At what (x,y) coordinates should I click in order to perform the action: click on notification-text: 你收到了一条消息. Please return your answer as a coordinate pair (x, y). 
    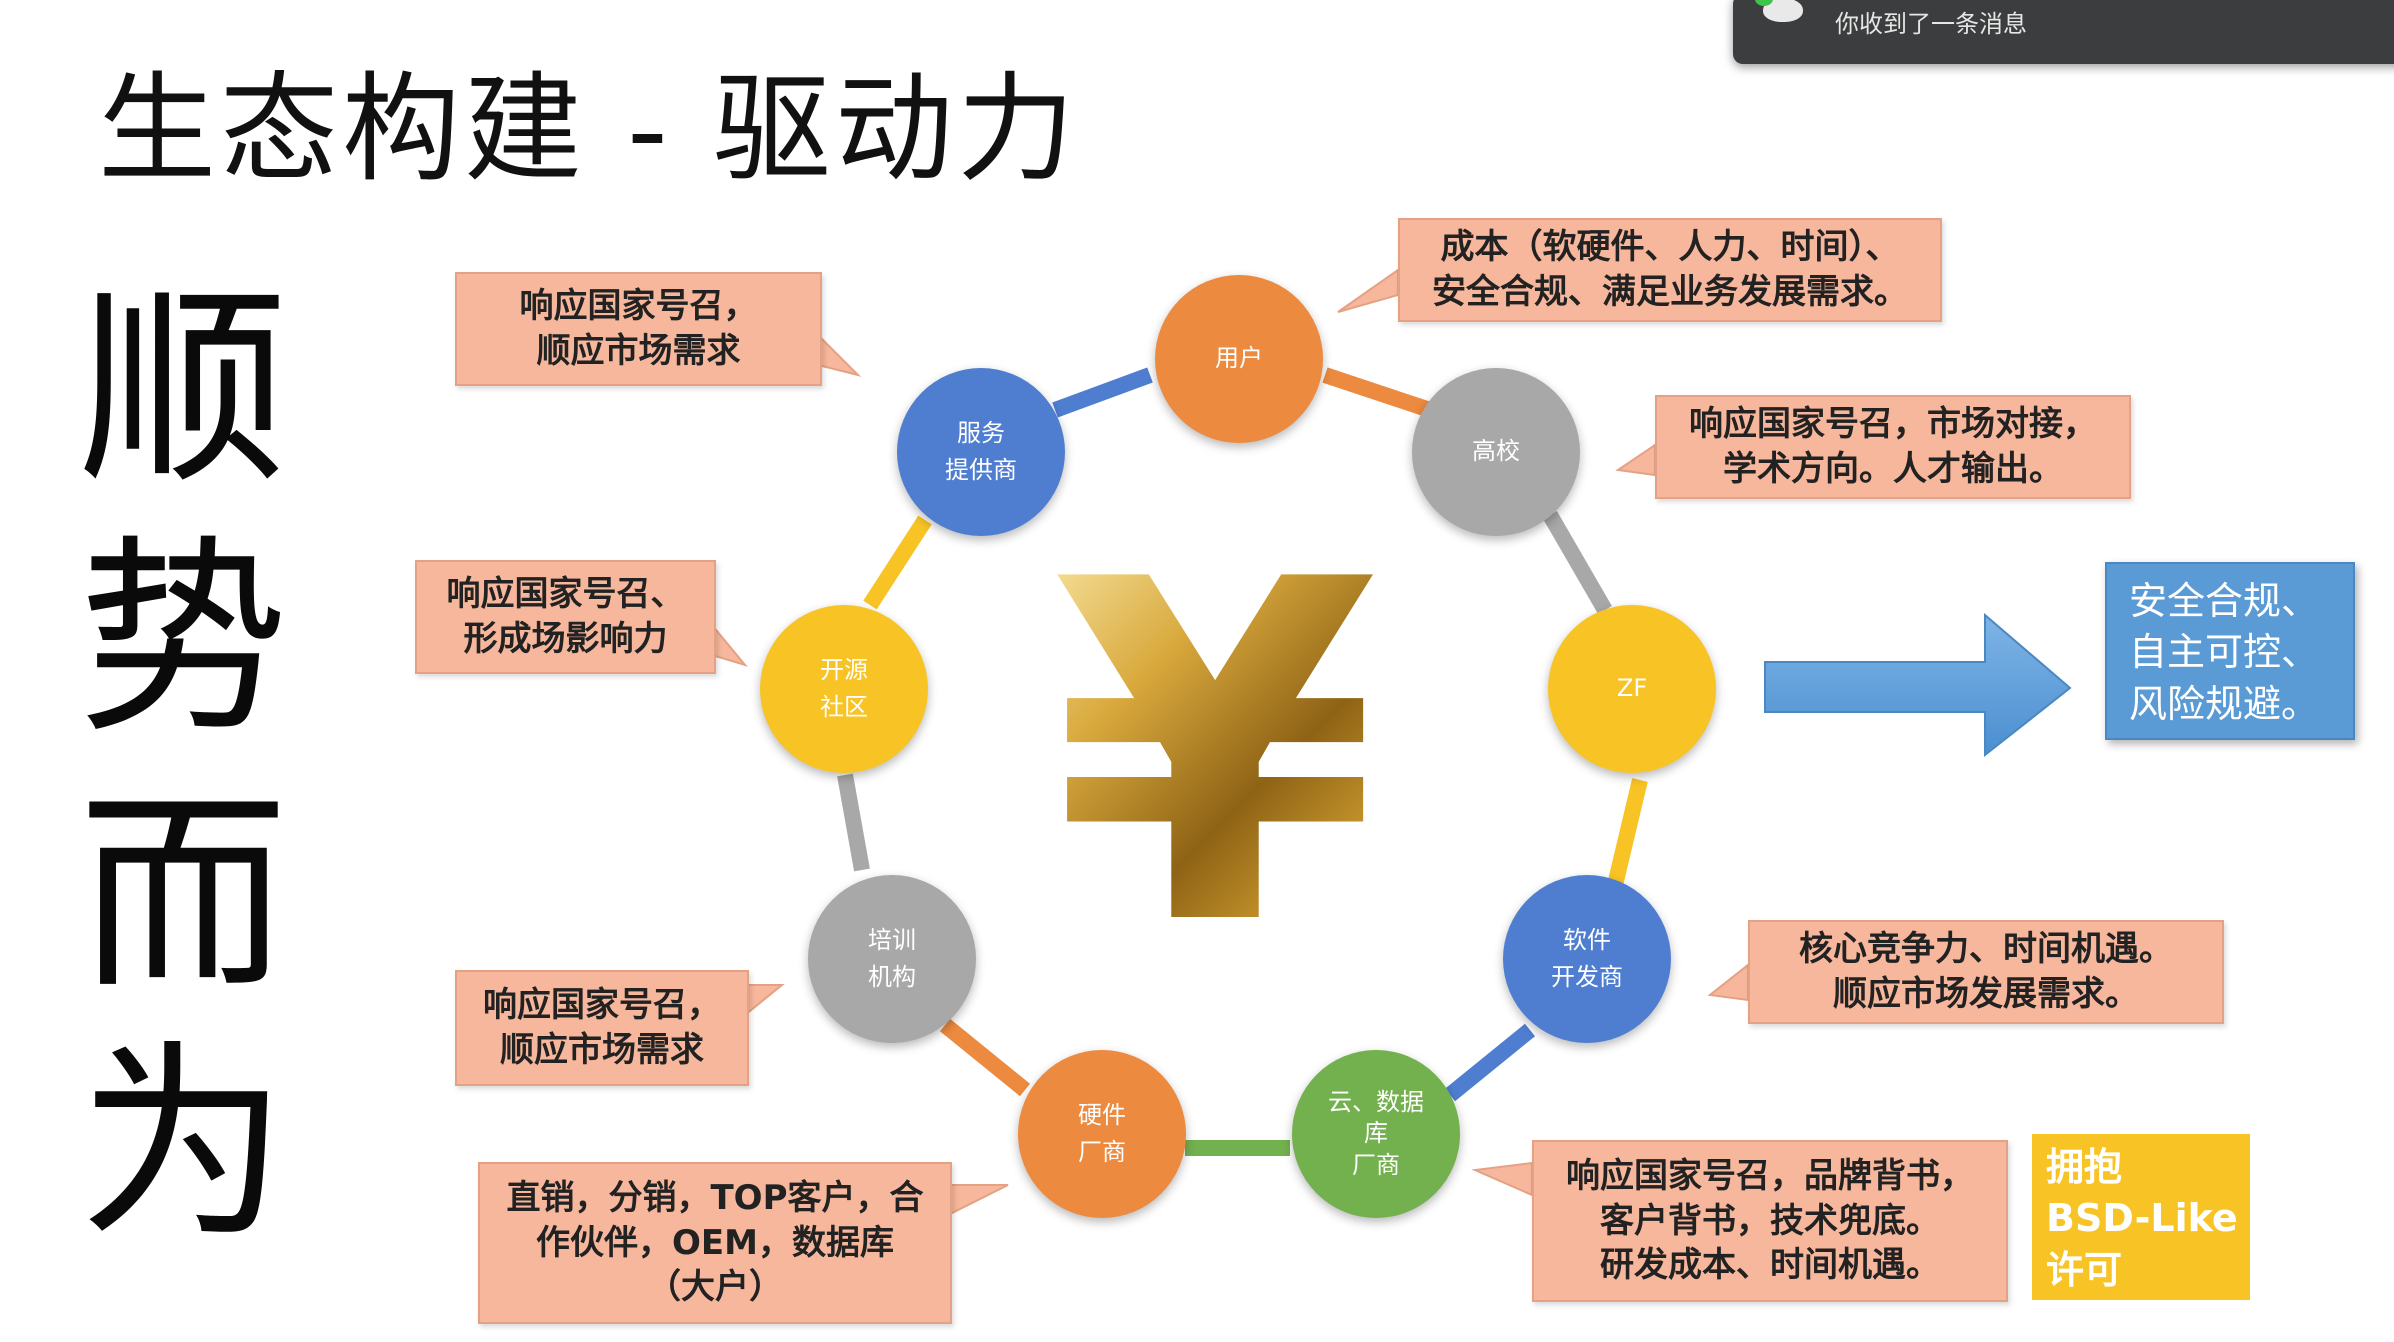
    Looking at the image, I should click on (1931, 24).